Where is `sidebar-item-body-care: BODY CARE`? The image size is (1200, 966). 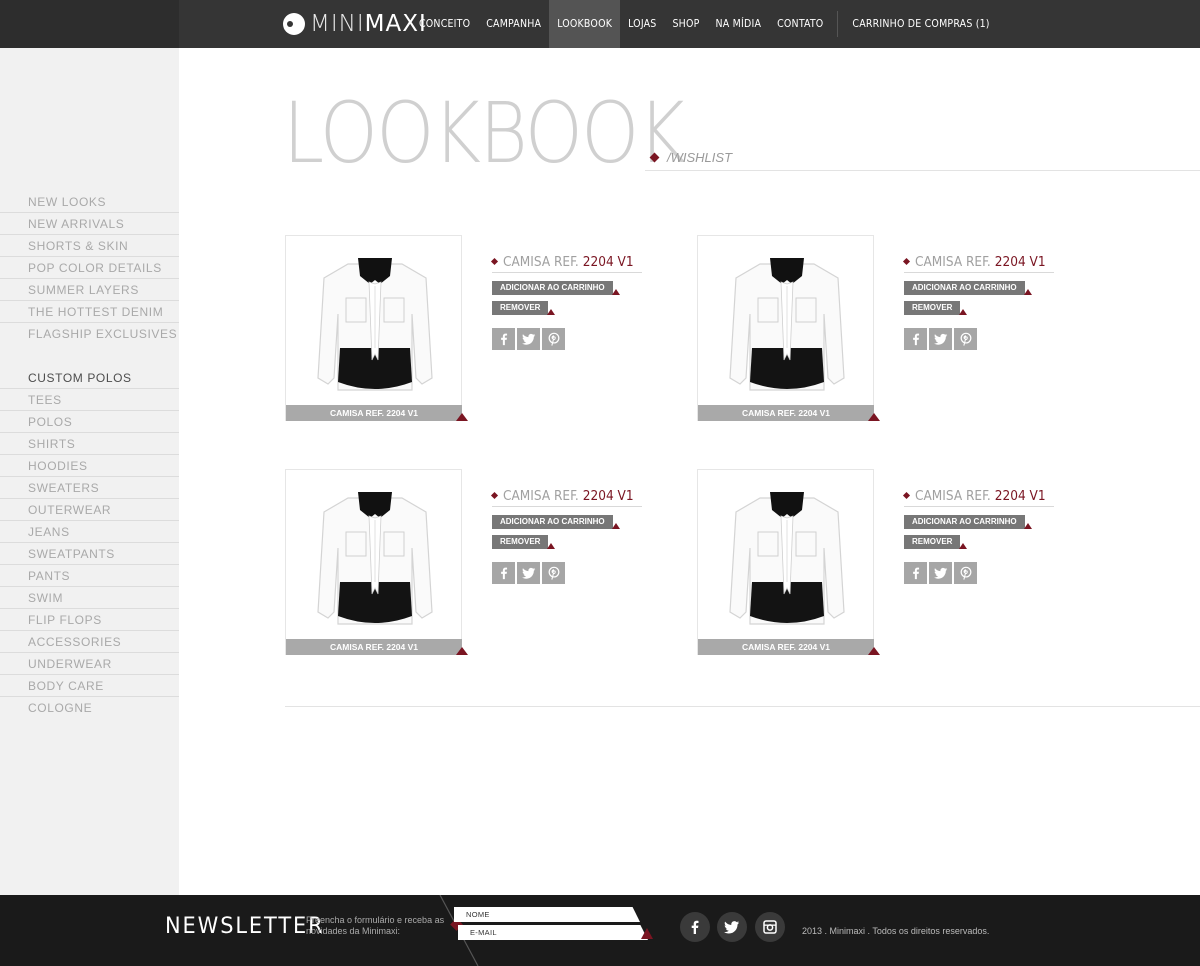 sidebar-item-body-care: BODY CARE is located at coordinates (89, 686).